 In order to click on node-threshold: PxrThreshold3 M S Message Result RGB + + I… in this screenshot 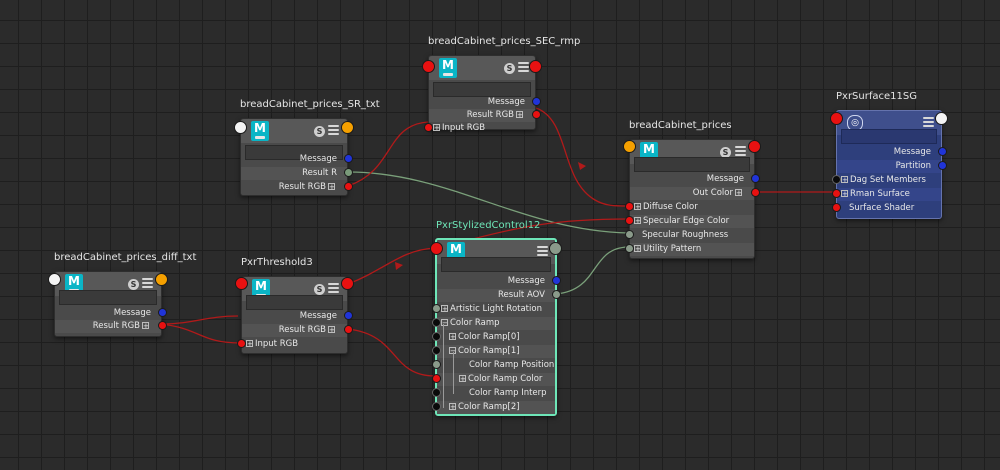, I will do `click(294, 305)`.